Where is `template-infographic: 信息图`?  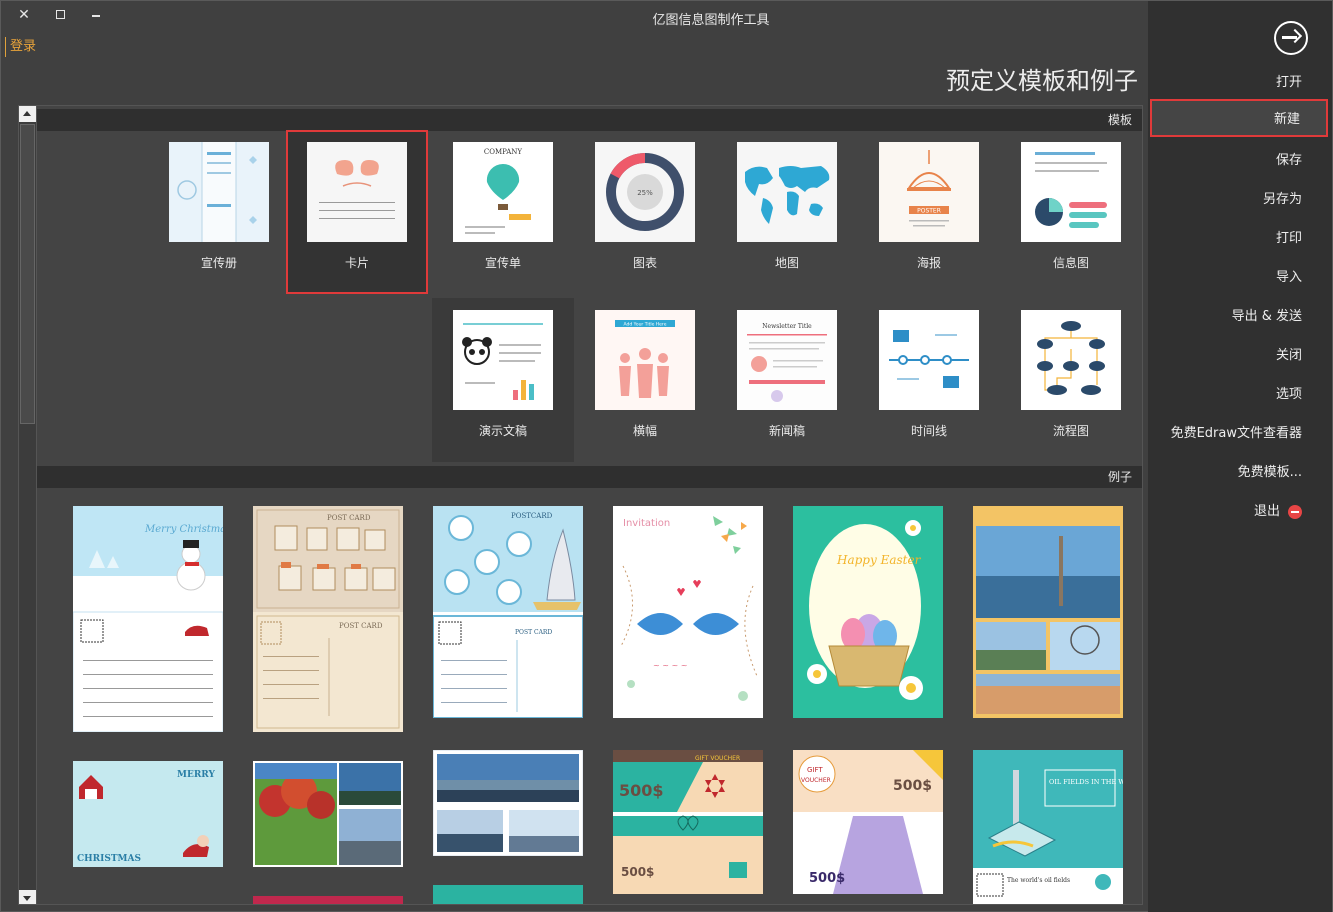 template-infographic: 信息图 is located at coordinates (1071, 212).